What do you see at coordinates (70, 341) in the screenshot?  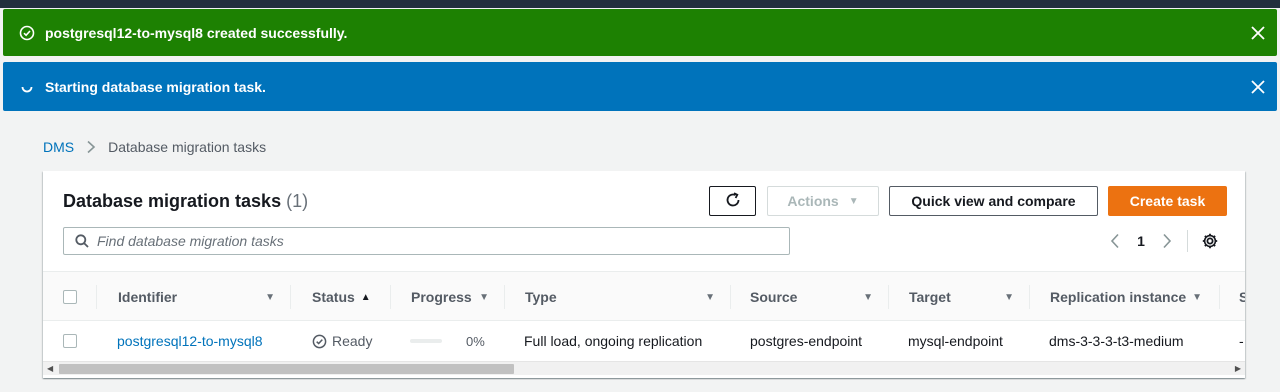 I see `row-checkbox` at bounding box center [70, 341].